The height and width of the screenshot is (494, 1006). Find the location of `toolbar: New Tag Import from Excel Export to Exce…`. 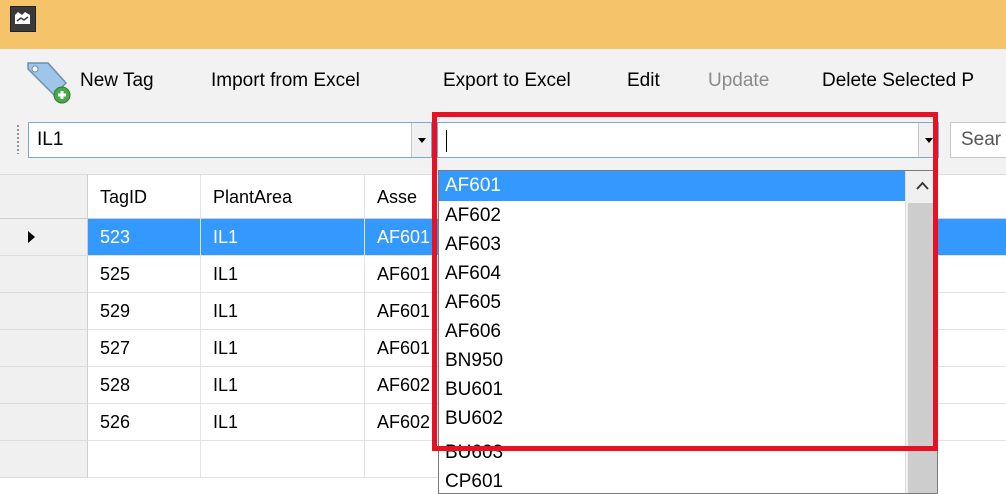

toolbar: New Tag Import from Excel Export to Exce… is located at coordinates (503, 80).